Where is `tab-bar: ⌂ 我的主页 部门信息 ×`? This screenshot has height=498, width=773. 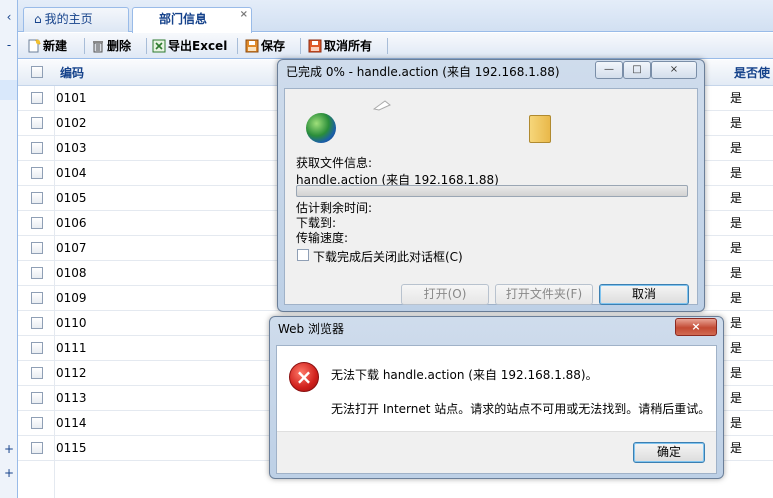
tab-bar: ⌂ 我的主页 部门信息 × is located at coordinates (395, 16).